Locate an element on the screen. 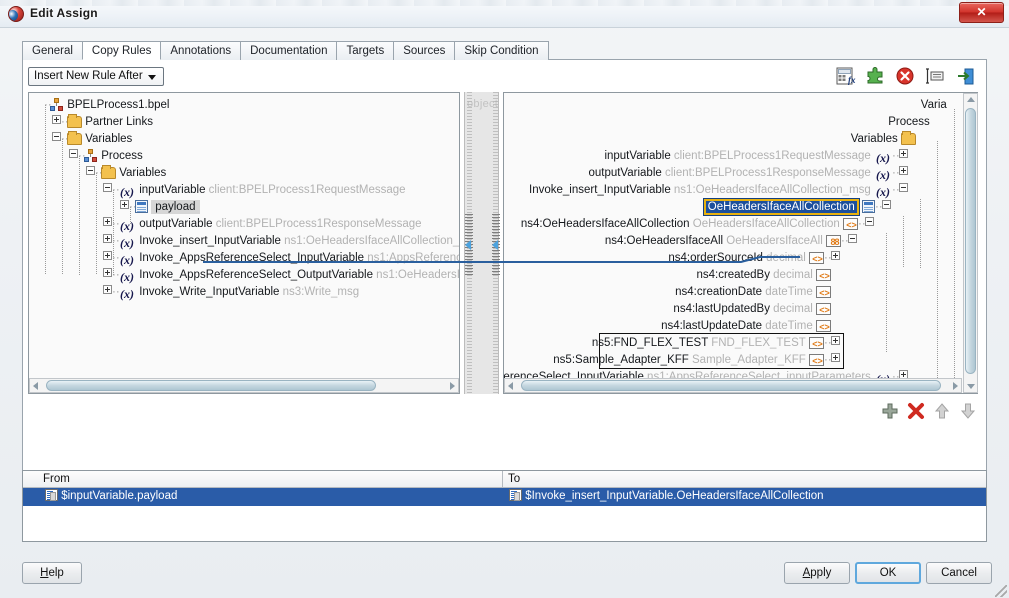 This screenshot has height=598, width=1009. tab-sources: Sources is located at coordinates (424, 50).